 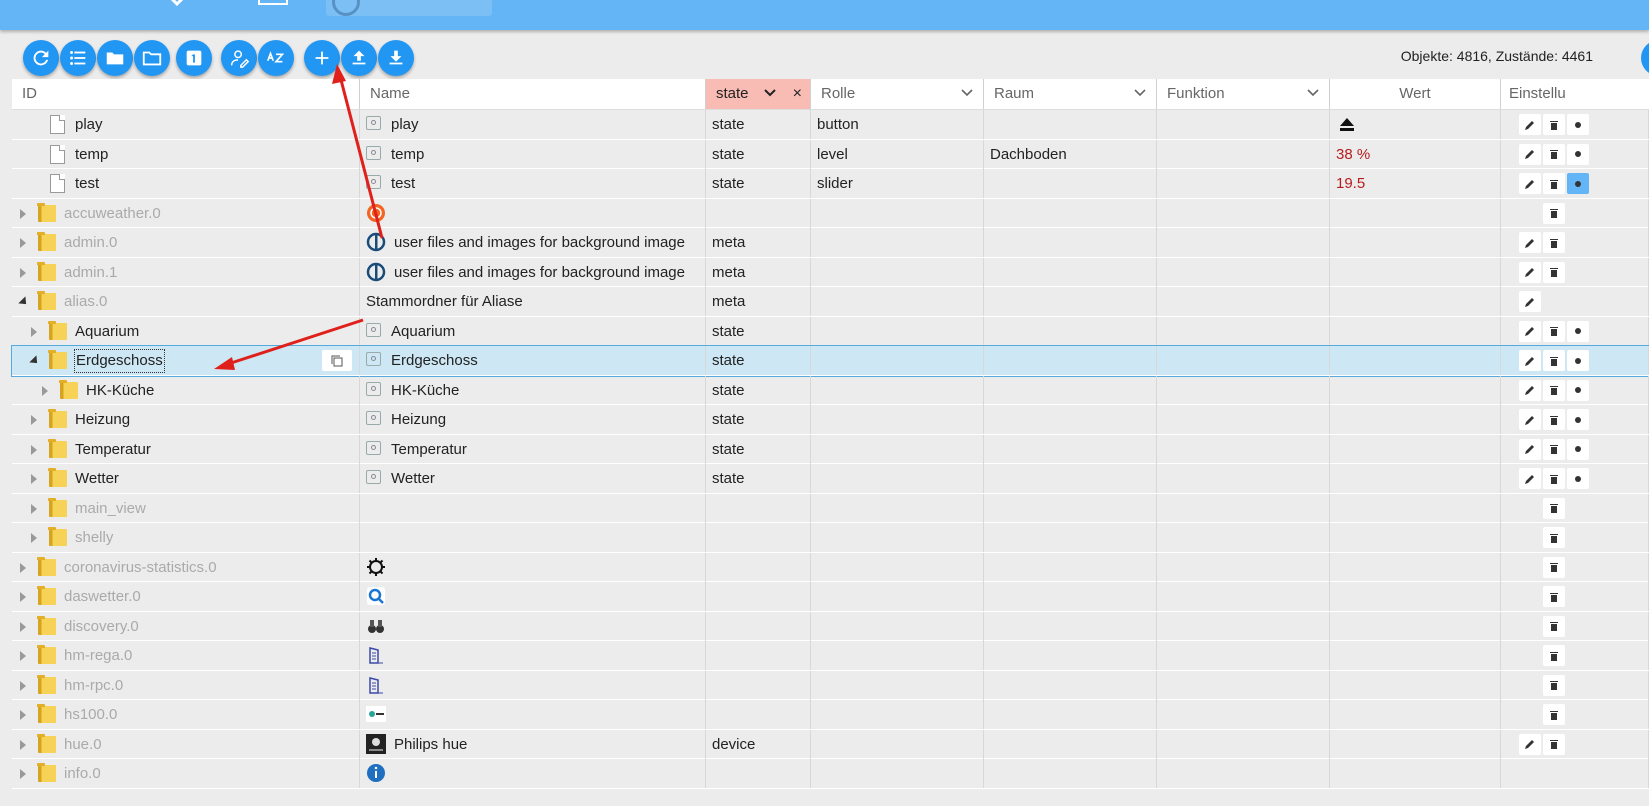 What do you see at coordinates (359, 58) in the screenshot?
I see `upload-button` at bounding box center [359, 58].